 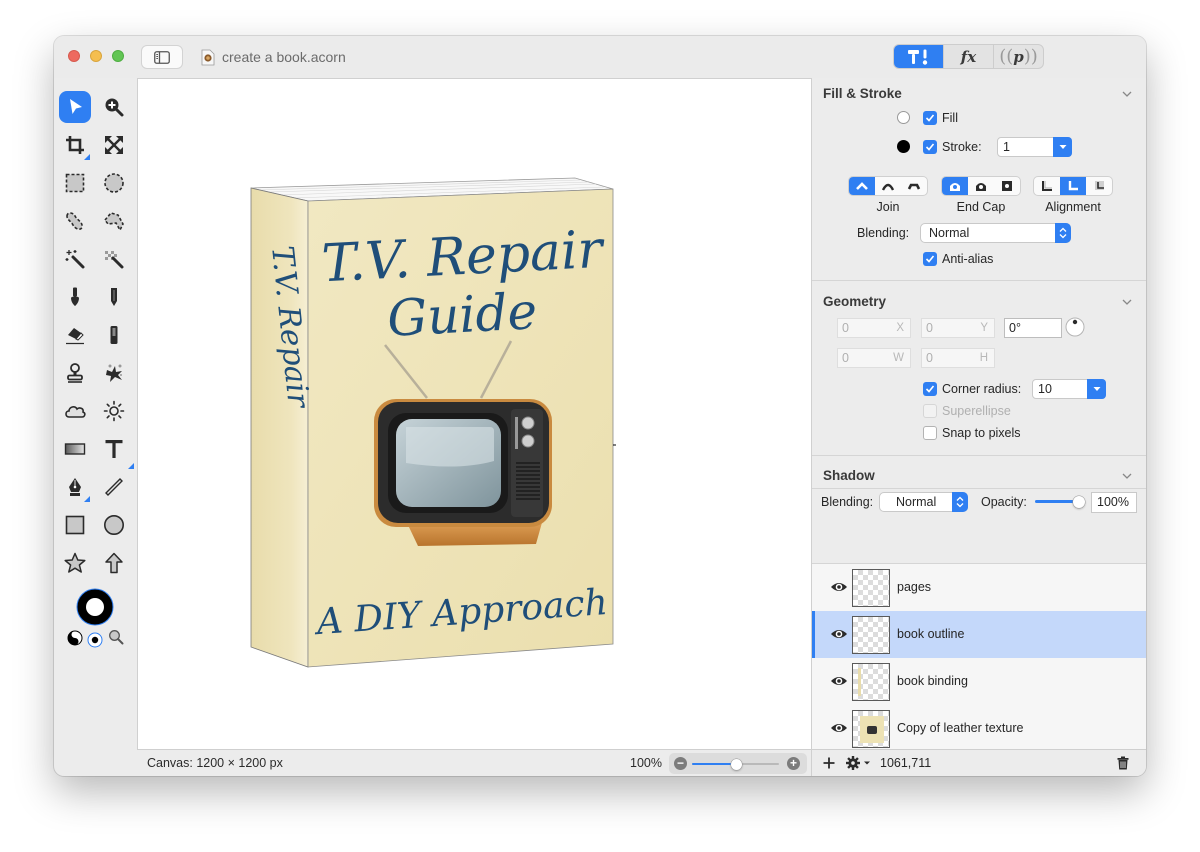 What do you see at coordinates (1060, 502) in the screenshot?
I see `opacity-slider` at bounding box center [1060, 502].